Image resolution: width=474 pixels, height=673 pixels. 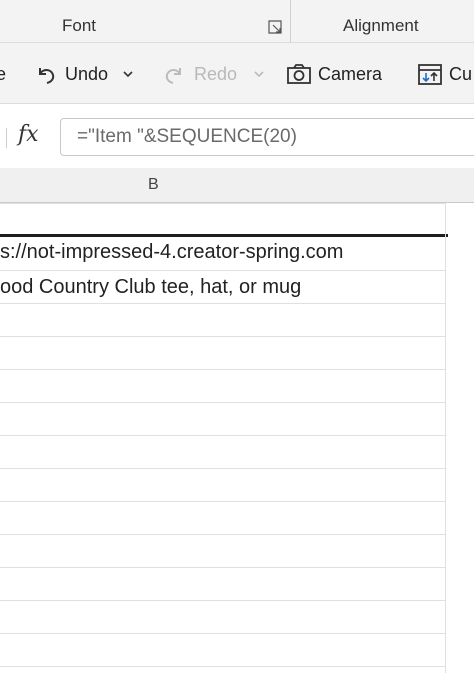 I want to click on ribbon-group-labels: Font Alignment, so click(x=237, y=21).